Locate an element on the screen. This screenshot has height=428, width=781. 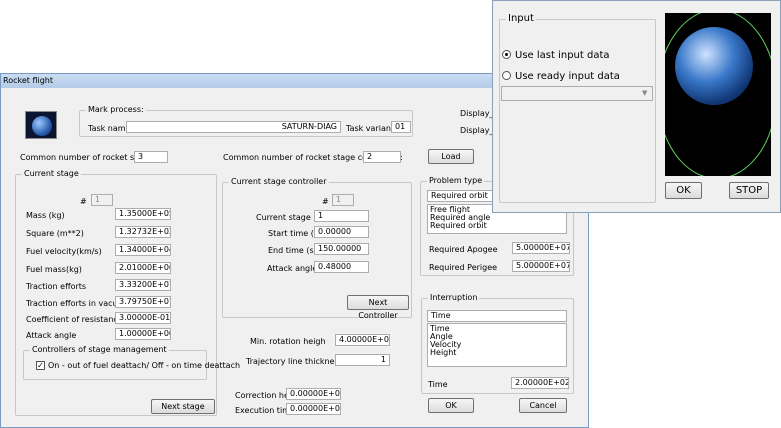
fuel-mass-label: Fuel mass(kg) is located at coordinates (54, 269).